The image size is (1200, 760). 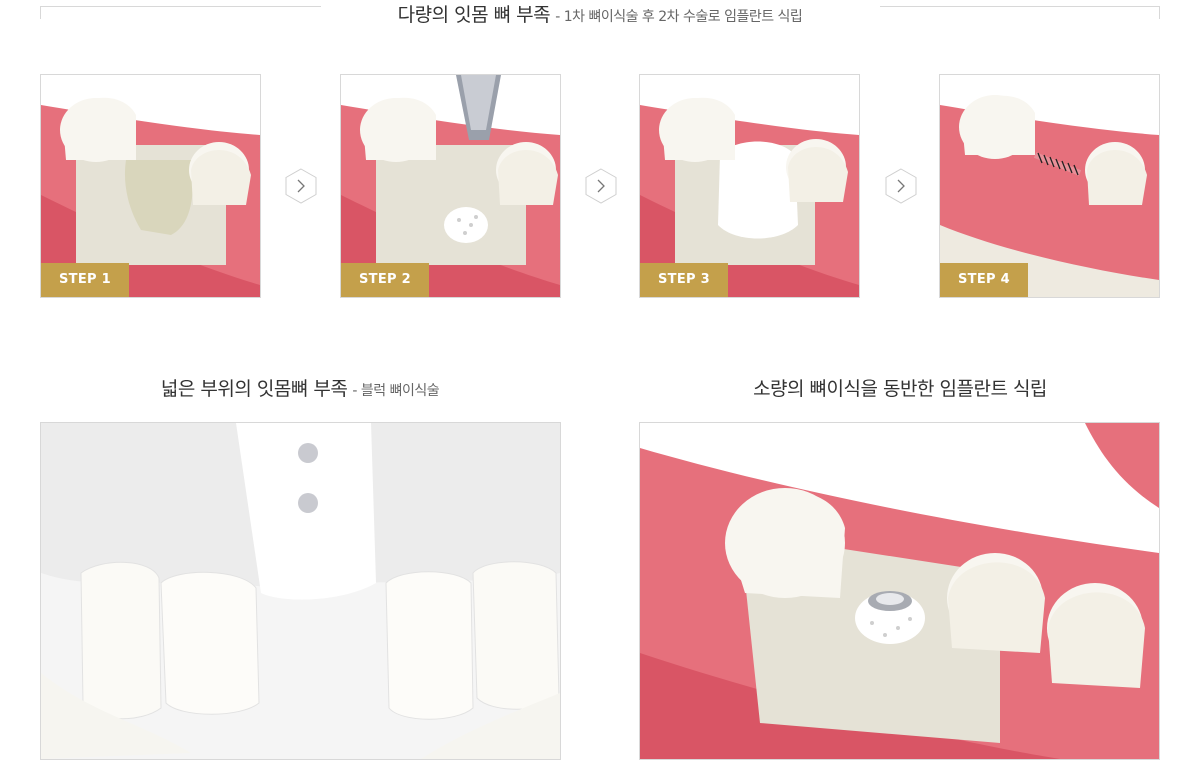 I want to click on step-card-4: STEP 4, so click(x=1049, y=186).